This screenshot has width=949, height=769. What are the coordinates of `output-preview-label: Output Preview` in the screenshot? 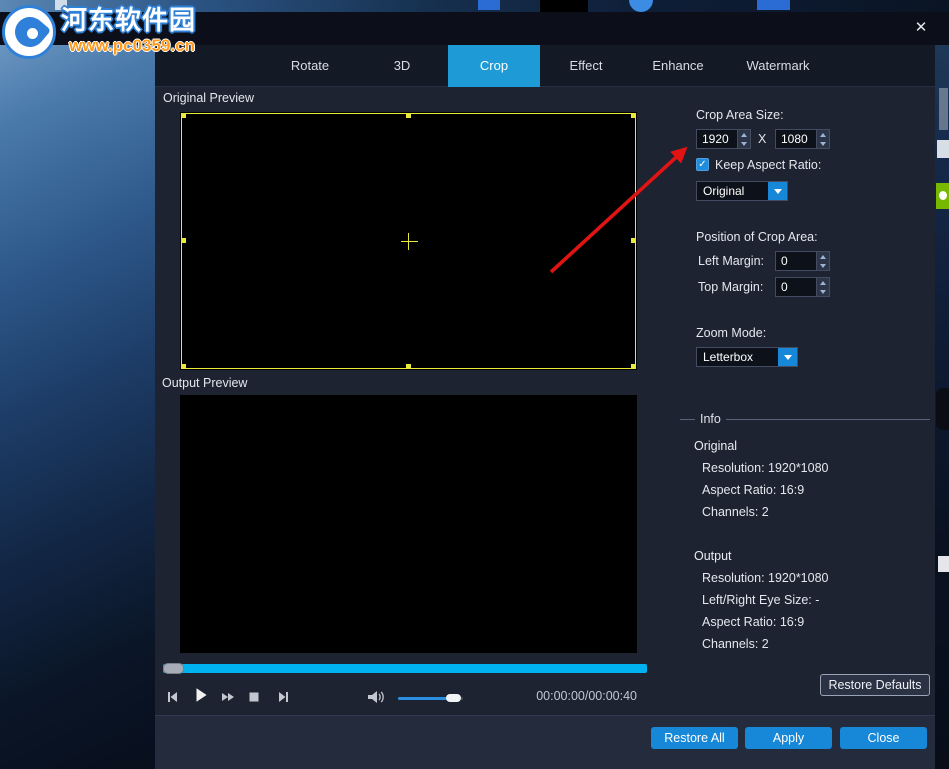 It's located at (205, 383).